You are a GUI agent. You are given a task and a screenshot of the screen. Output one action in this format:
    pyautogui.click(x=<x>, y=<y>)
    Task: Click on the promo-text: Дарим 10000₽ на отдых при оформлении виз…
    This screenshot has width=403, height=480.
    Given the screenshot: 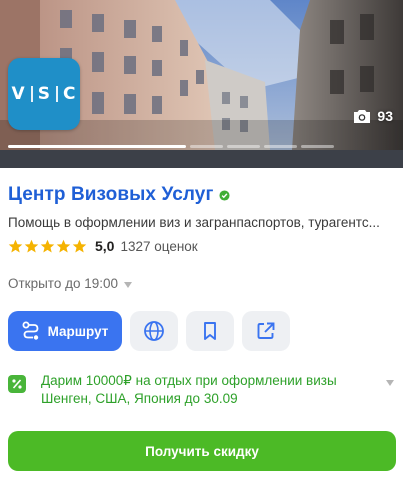 What is the action you would take?
    pyautogui.click(x=189, y=389)
    